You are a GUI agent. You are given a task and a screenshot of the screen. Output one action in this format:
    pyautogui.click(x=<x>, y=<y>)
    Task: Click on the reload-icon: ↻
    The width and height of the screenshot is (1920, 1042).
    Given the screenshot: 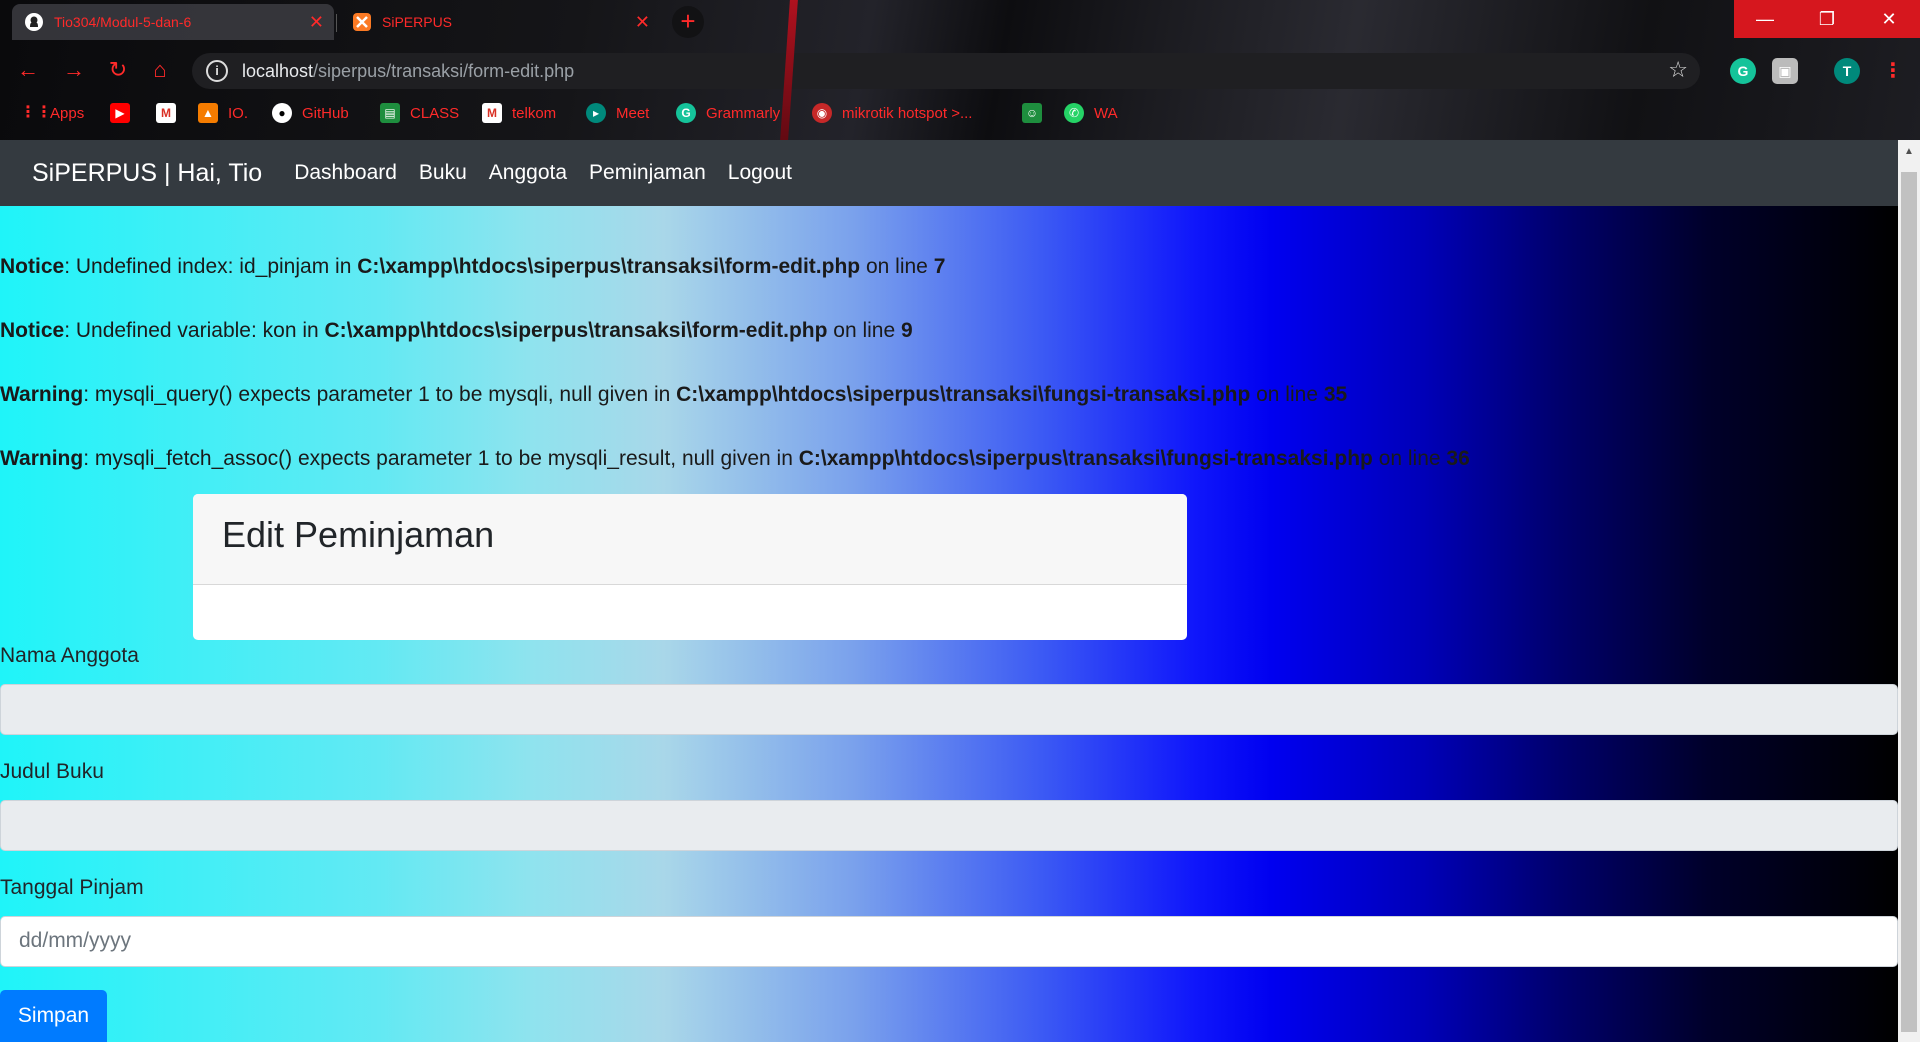 What is the action you would take?
    pyautogui.click(x=118, y=70)
    